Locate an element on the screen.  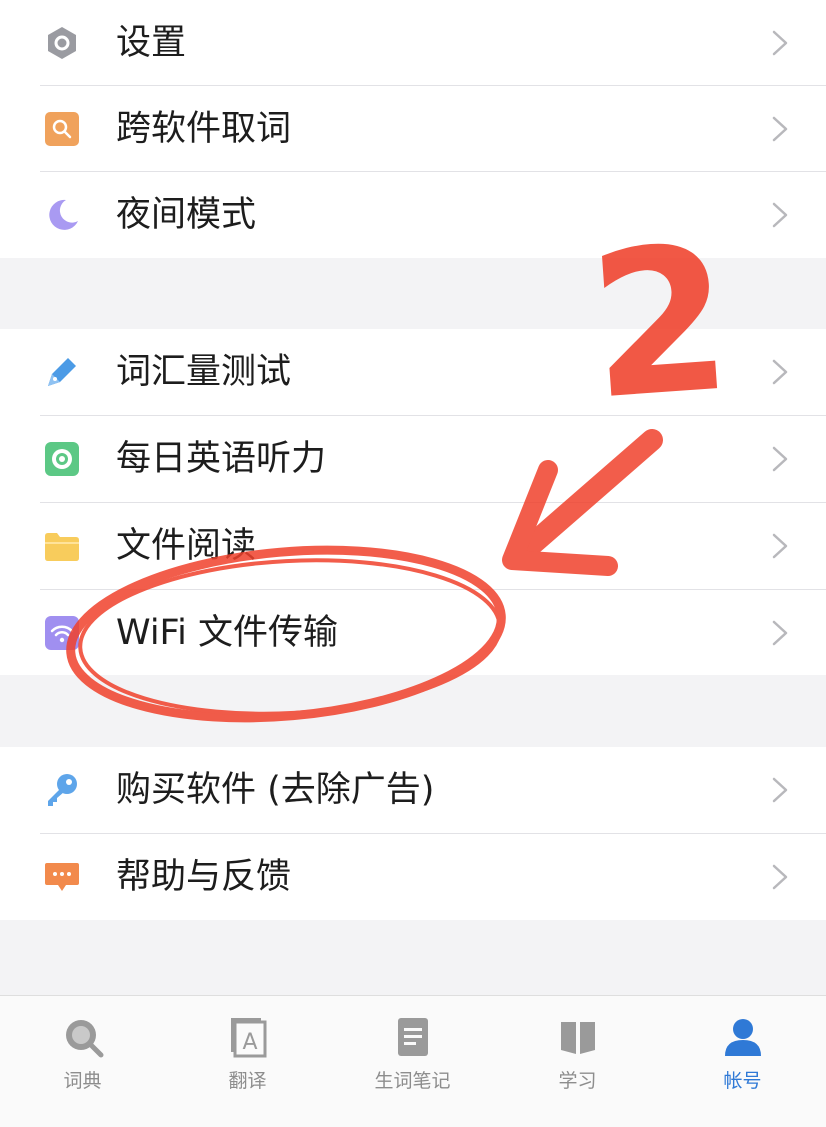
tab-account: 帐号 is located at coordinates (742, 1061).